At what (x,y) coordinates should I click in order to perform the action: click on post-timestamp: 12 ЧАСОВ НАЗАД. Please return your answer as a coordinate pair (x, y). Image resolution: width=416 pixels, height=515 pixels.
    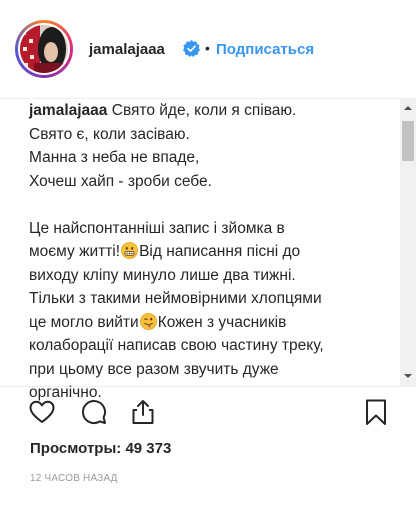
    Looking at the image, I should click on (74, 478).